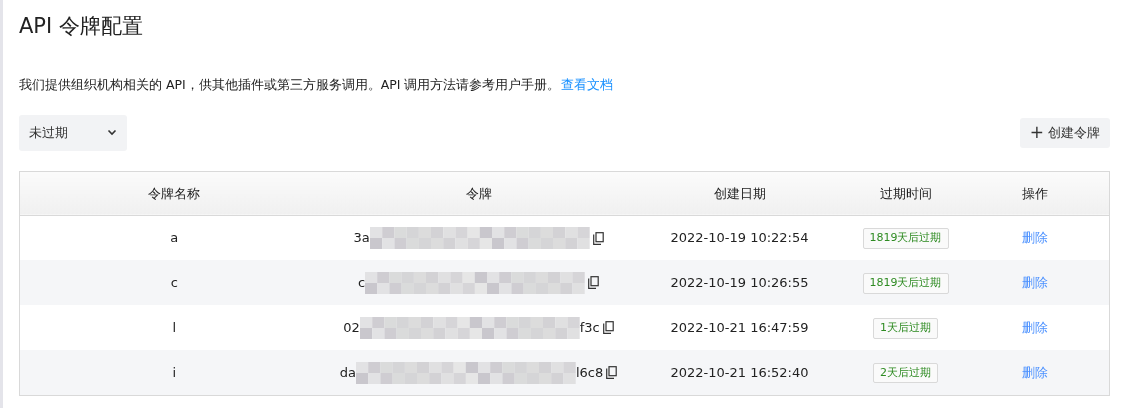 This screenshot has height=408, width=1131. Describe the element at coordinates (112, 133) in the screenshot. I see `chevron-down-icon` at that location.